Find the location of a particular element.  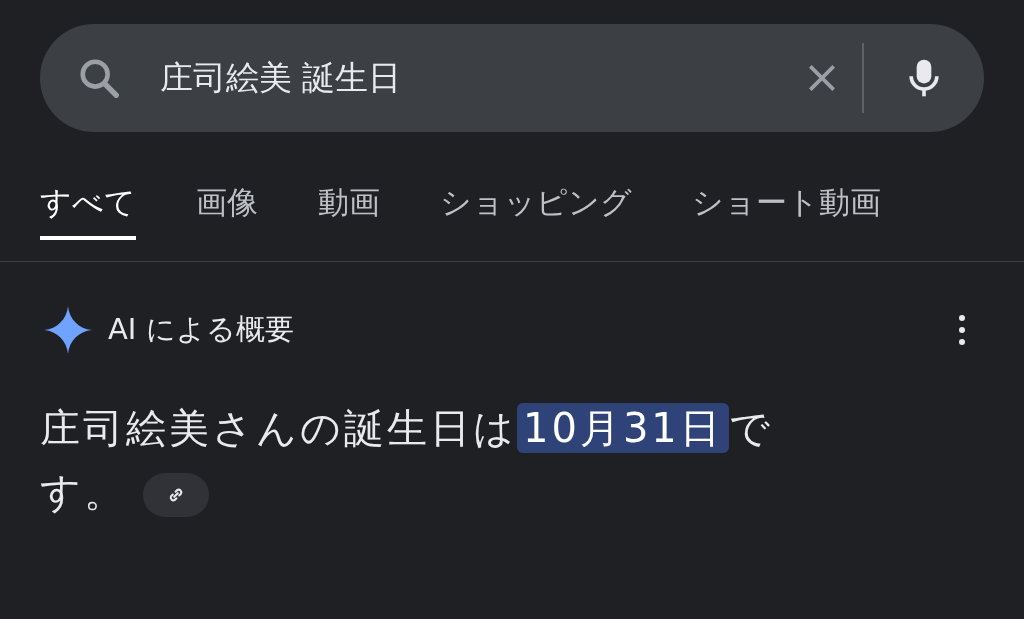

tab: ショッピング is located at coordinates (536, 205).